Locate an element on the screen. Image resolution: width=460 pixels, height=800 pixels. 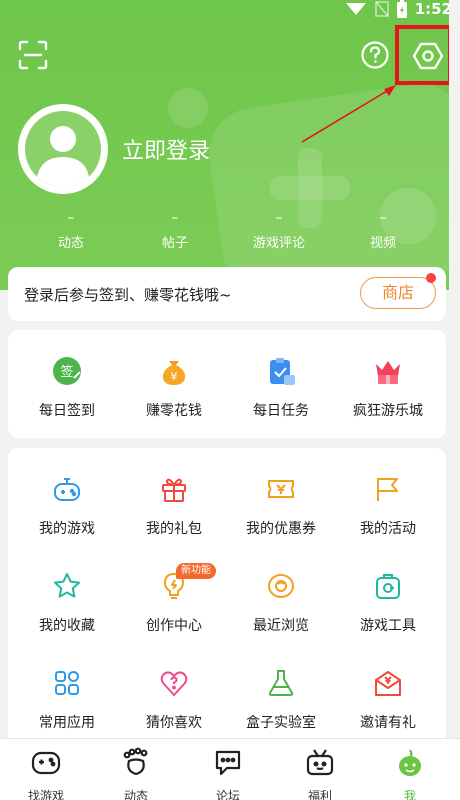
eye-icon is located at coordinates (281, 586).